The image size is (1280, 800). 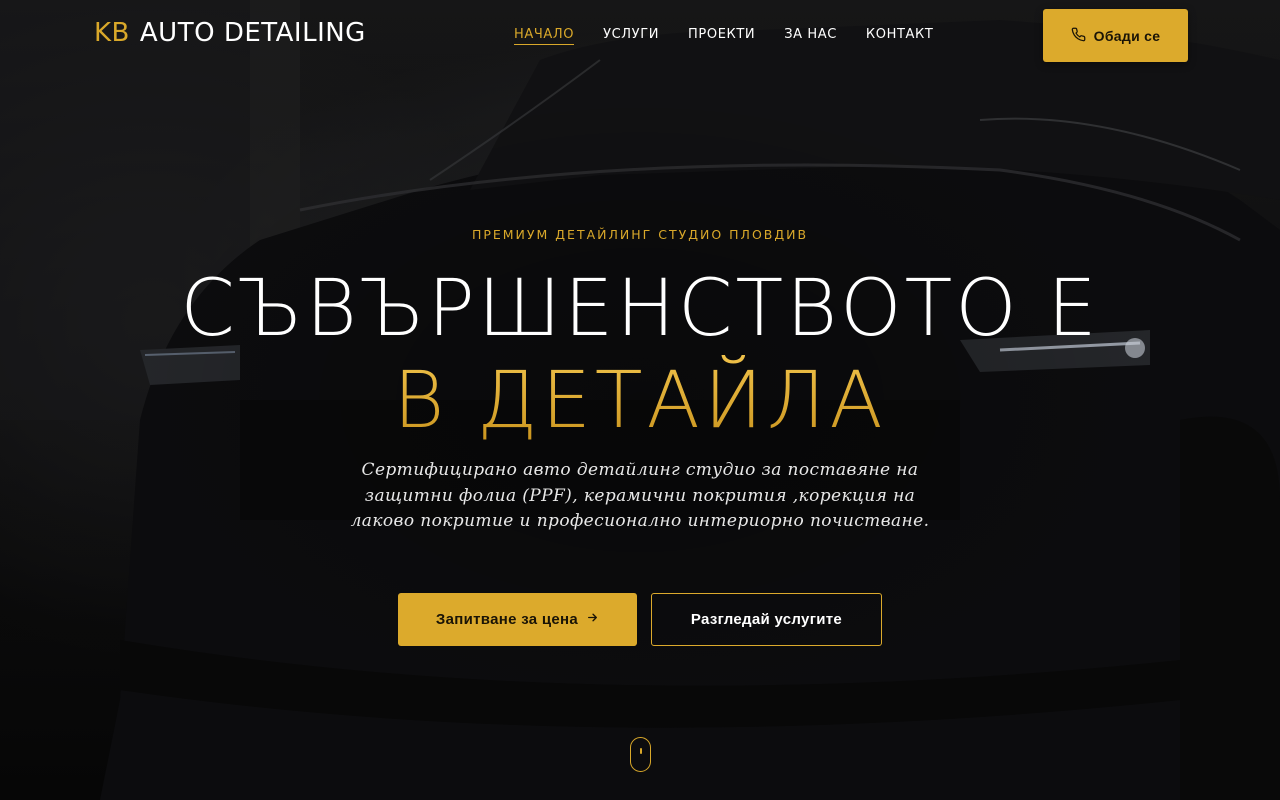 What do you see at coordinates (1078, 36) in the screenshot?
I see `phone-icon` at bounding box center [1078, 36].